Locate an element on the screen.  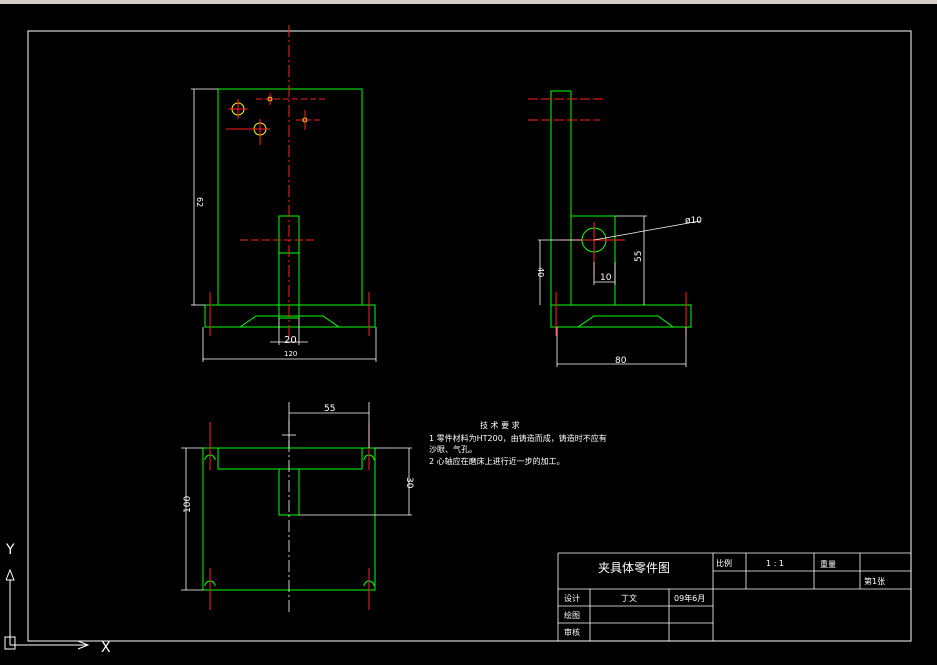
draw-label: 绘图 is located at coordinates (572, 615).